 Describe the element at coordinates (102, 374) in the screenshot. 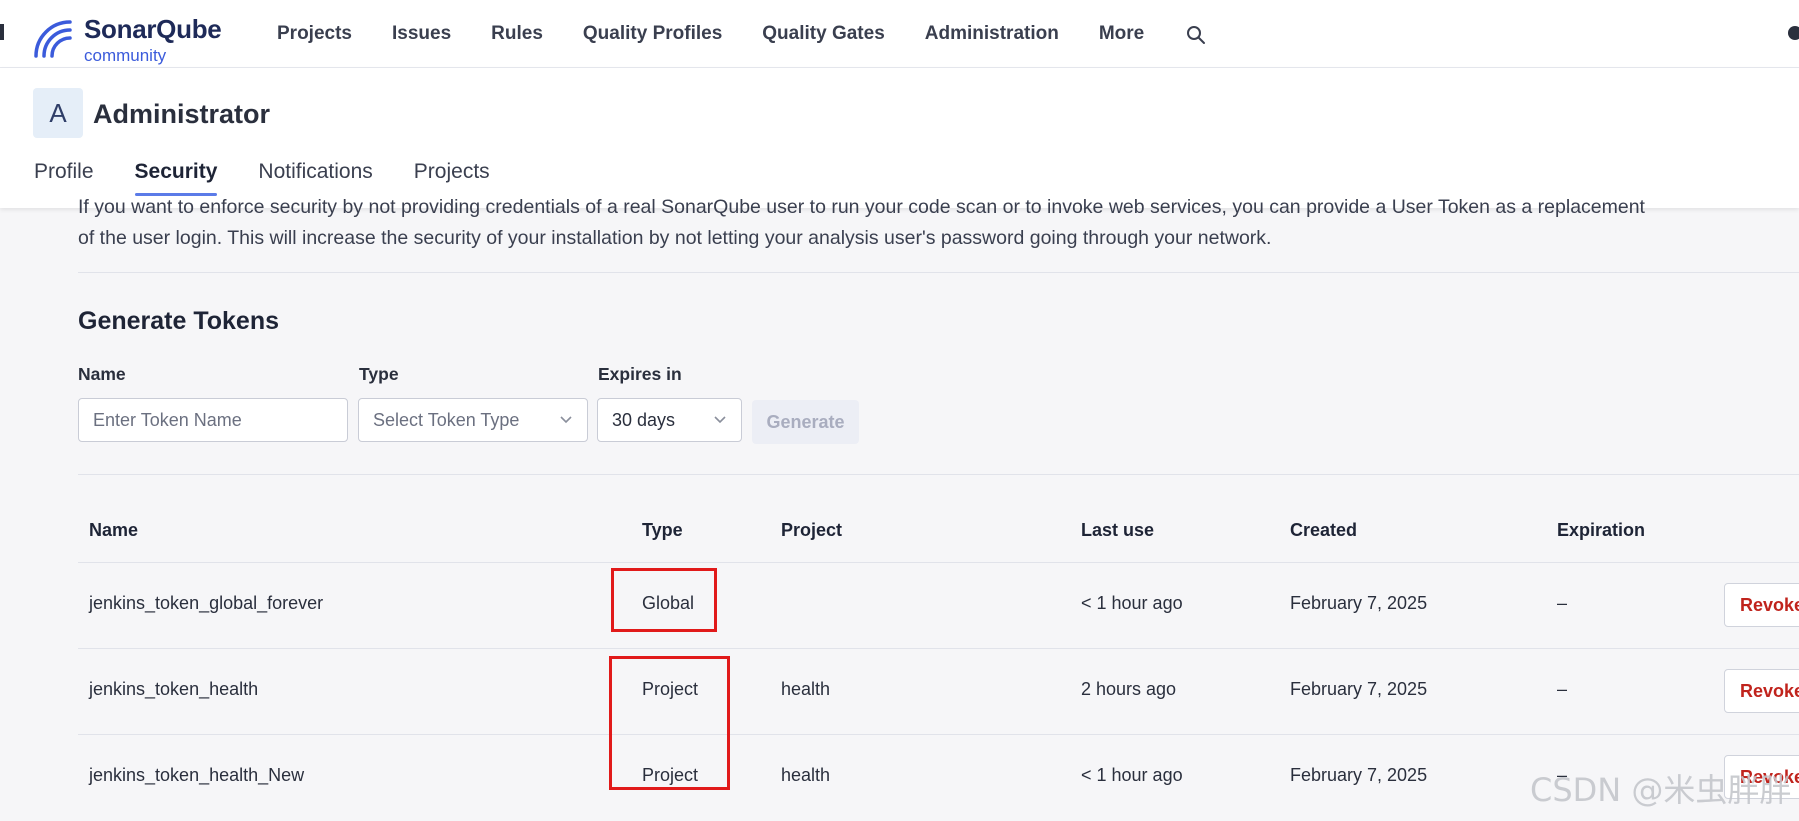

I see `name-label: Name` at that location.